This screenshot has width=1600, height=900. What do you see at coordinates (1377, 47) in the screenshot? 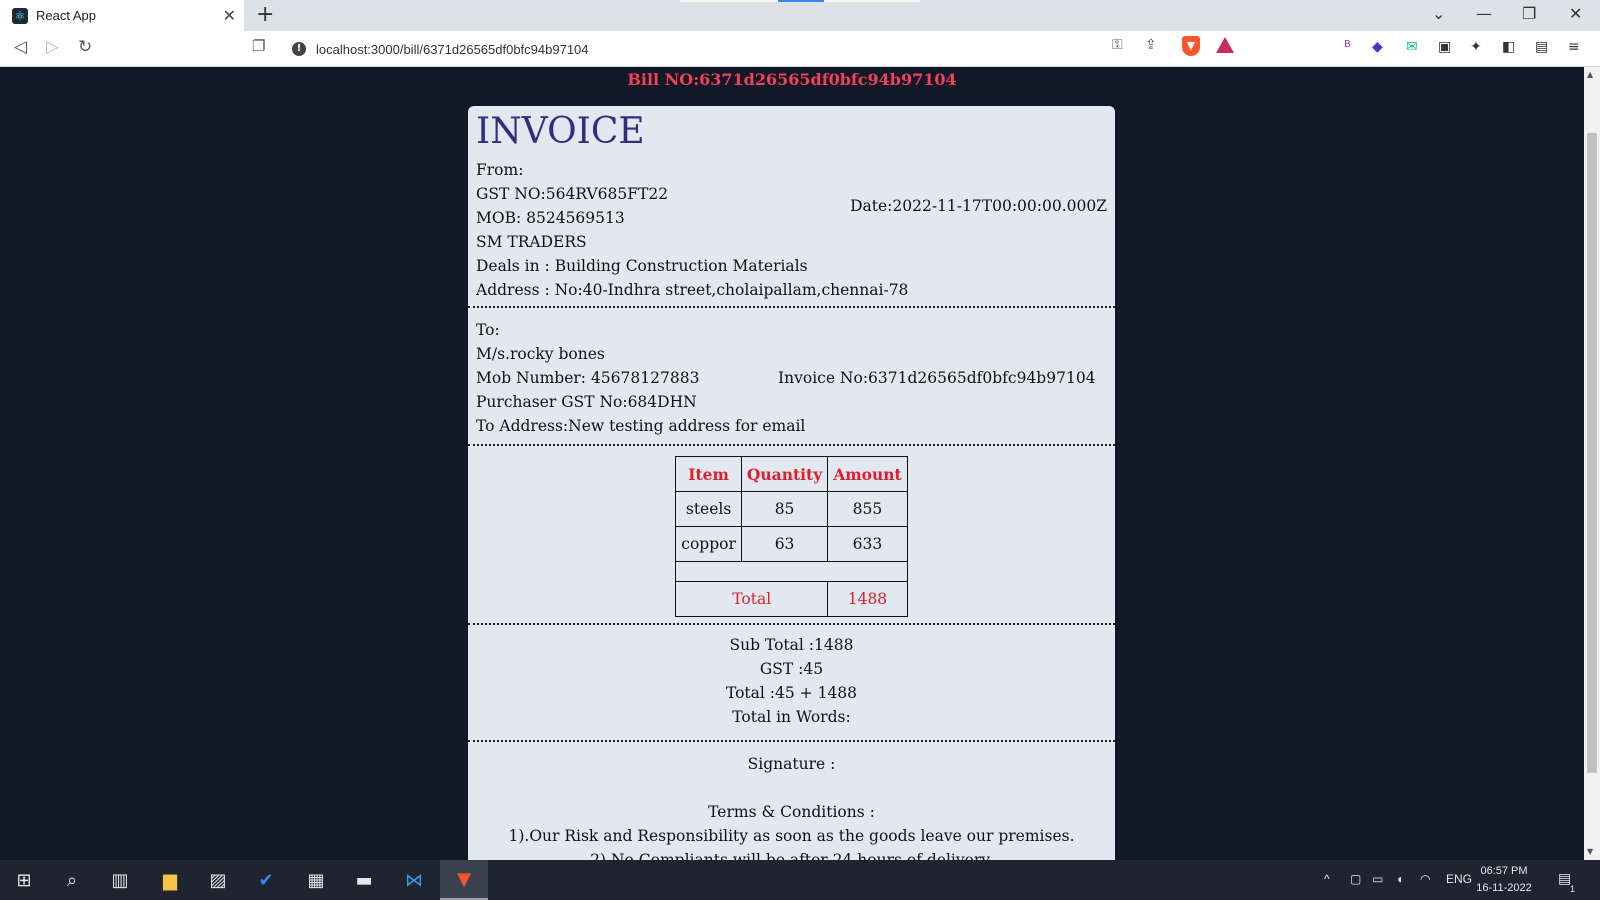
I see `extension-badge-icon: ◆` at bounding box center [1377, 47].